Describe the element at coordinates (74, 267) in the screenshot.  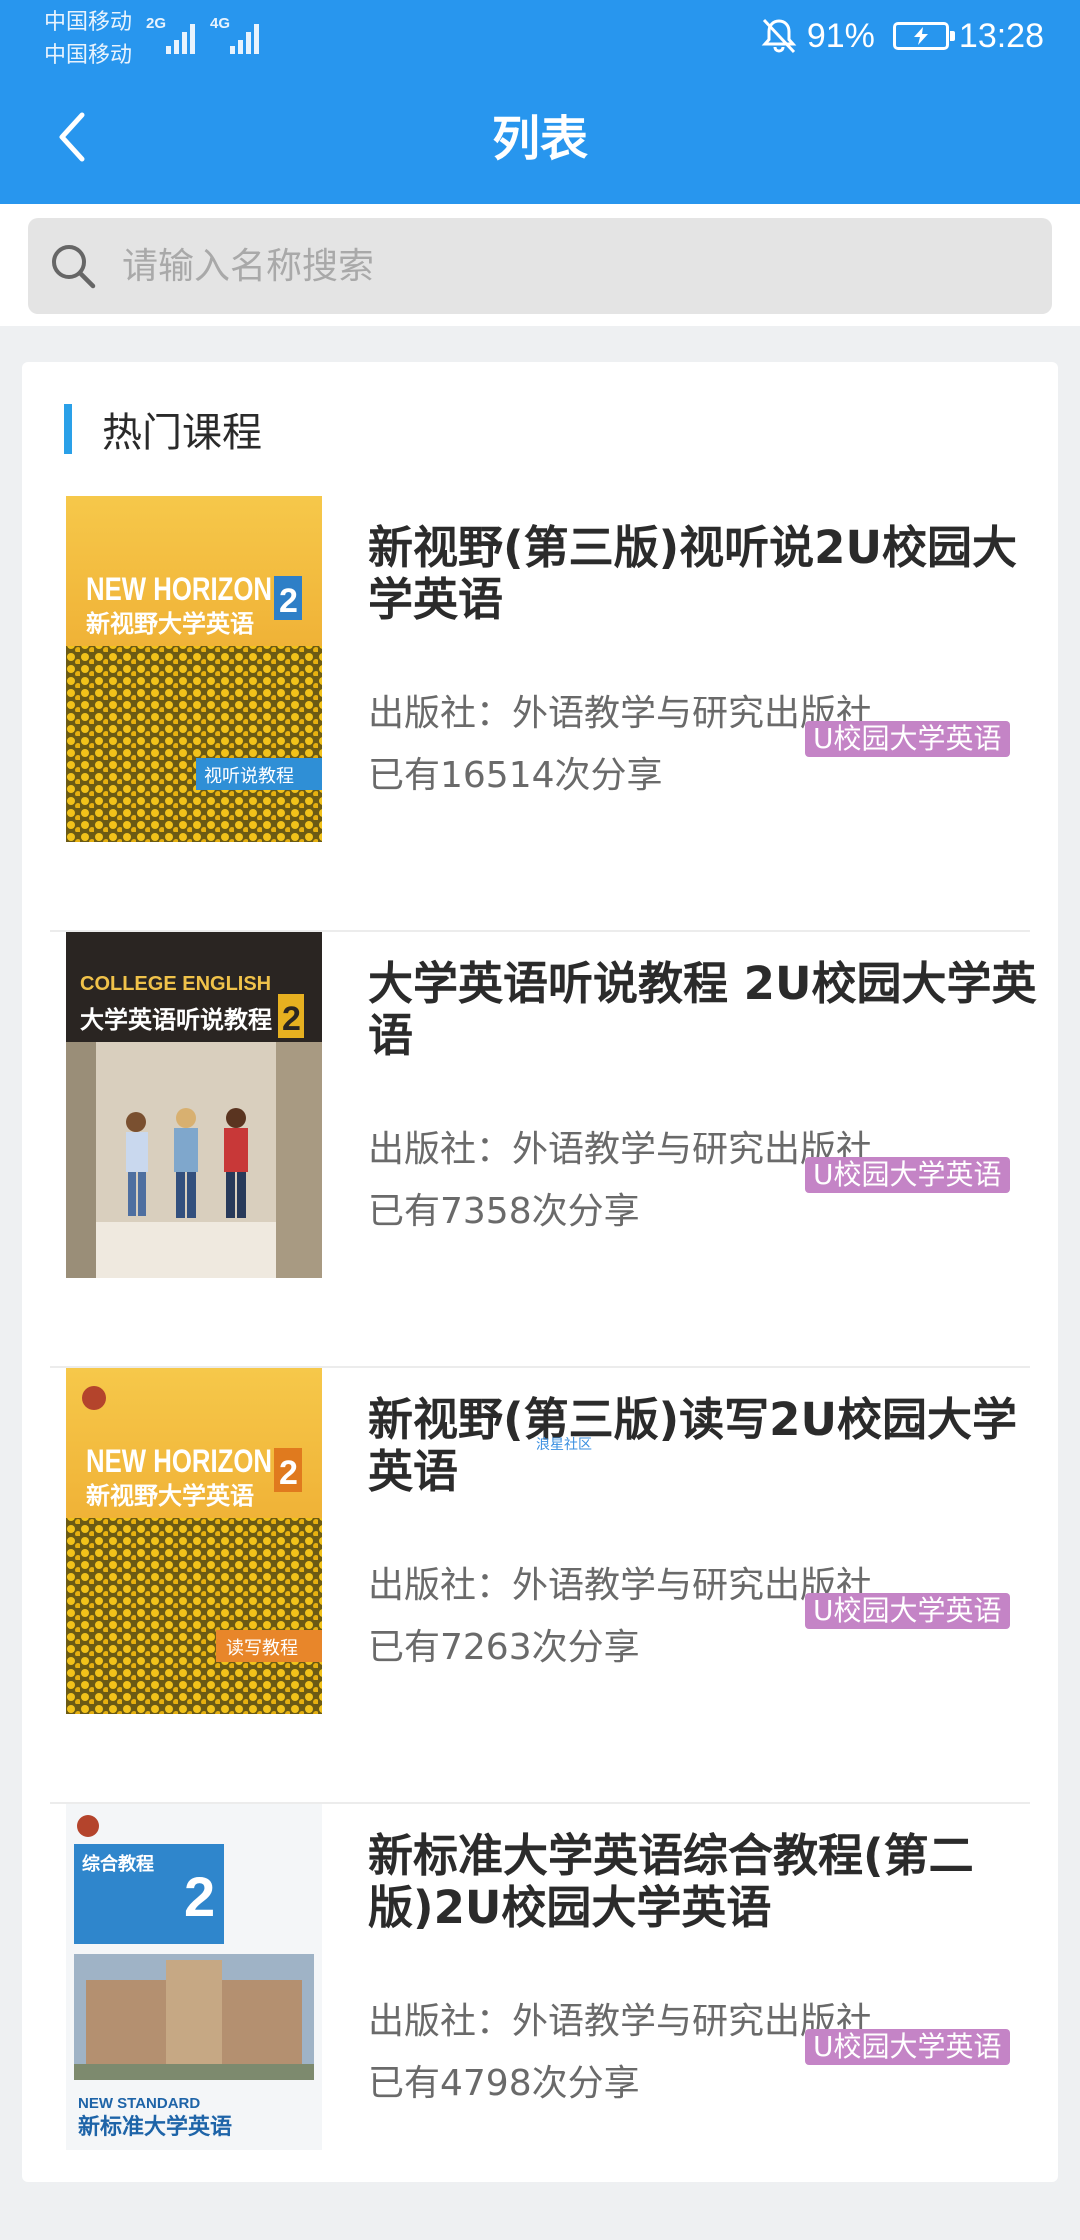
I see `search-icon` at that location.